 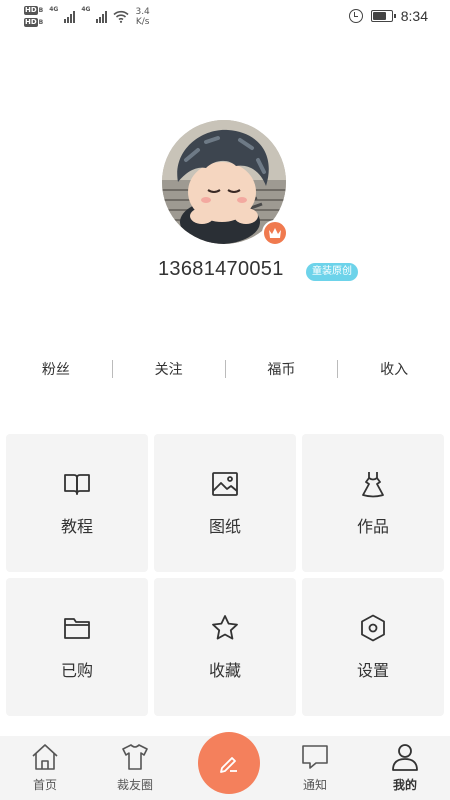 I want to click on stat-following: 关注, so click(x=169, y=369).